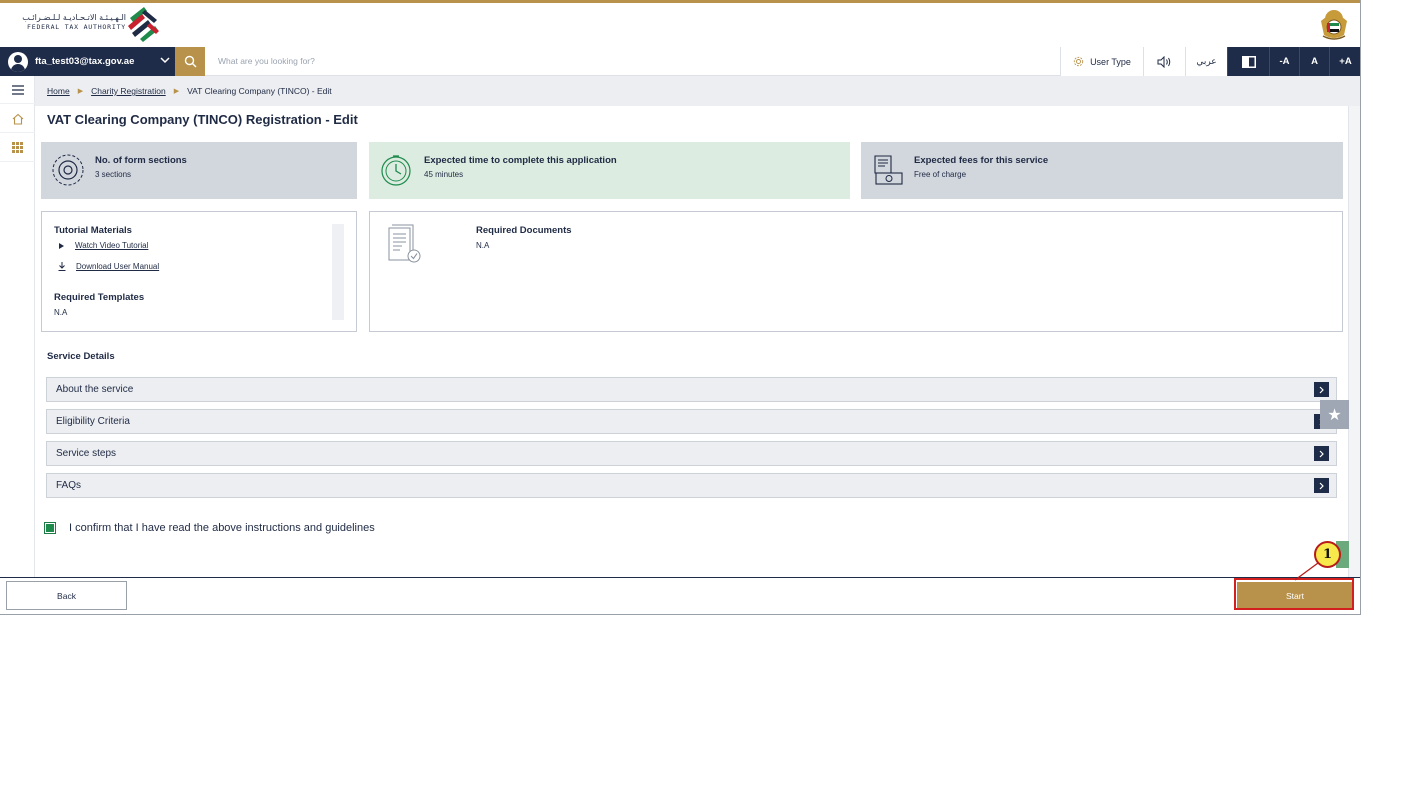 Image resolution: width=1414 pixels, height=801 pixels. I want to click on font-normal-button: A, so click(1314, 61).